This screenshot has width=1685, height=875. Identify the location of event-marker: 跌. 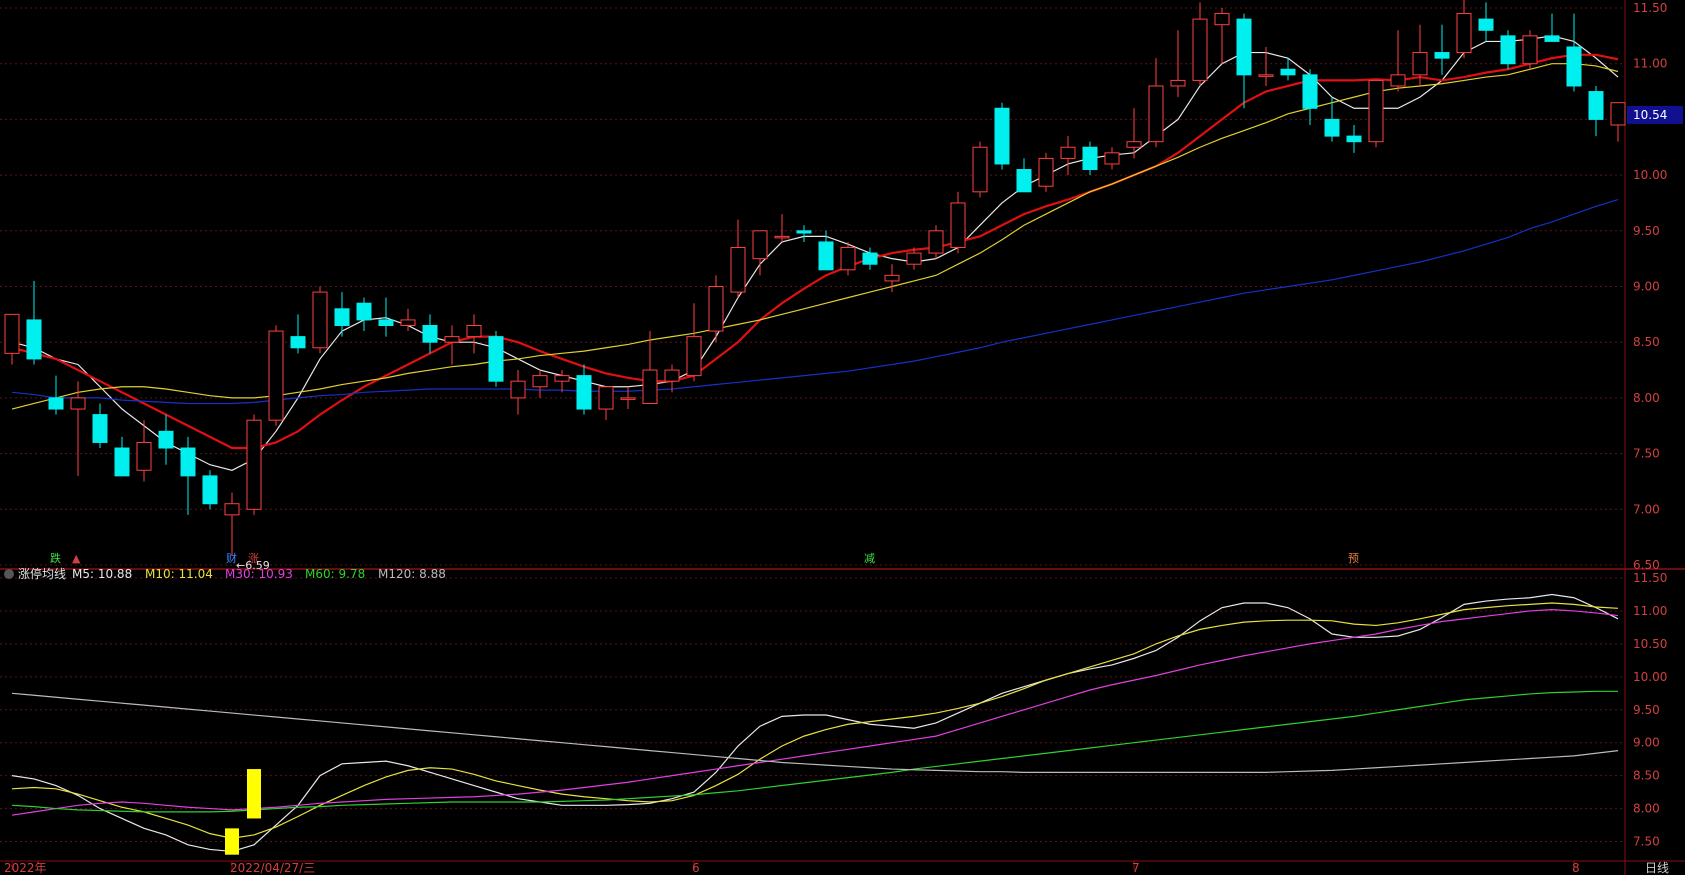
(55, 558).